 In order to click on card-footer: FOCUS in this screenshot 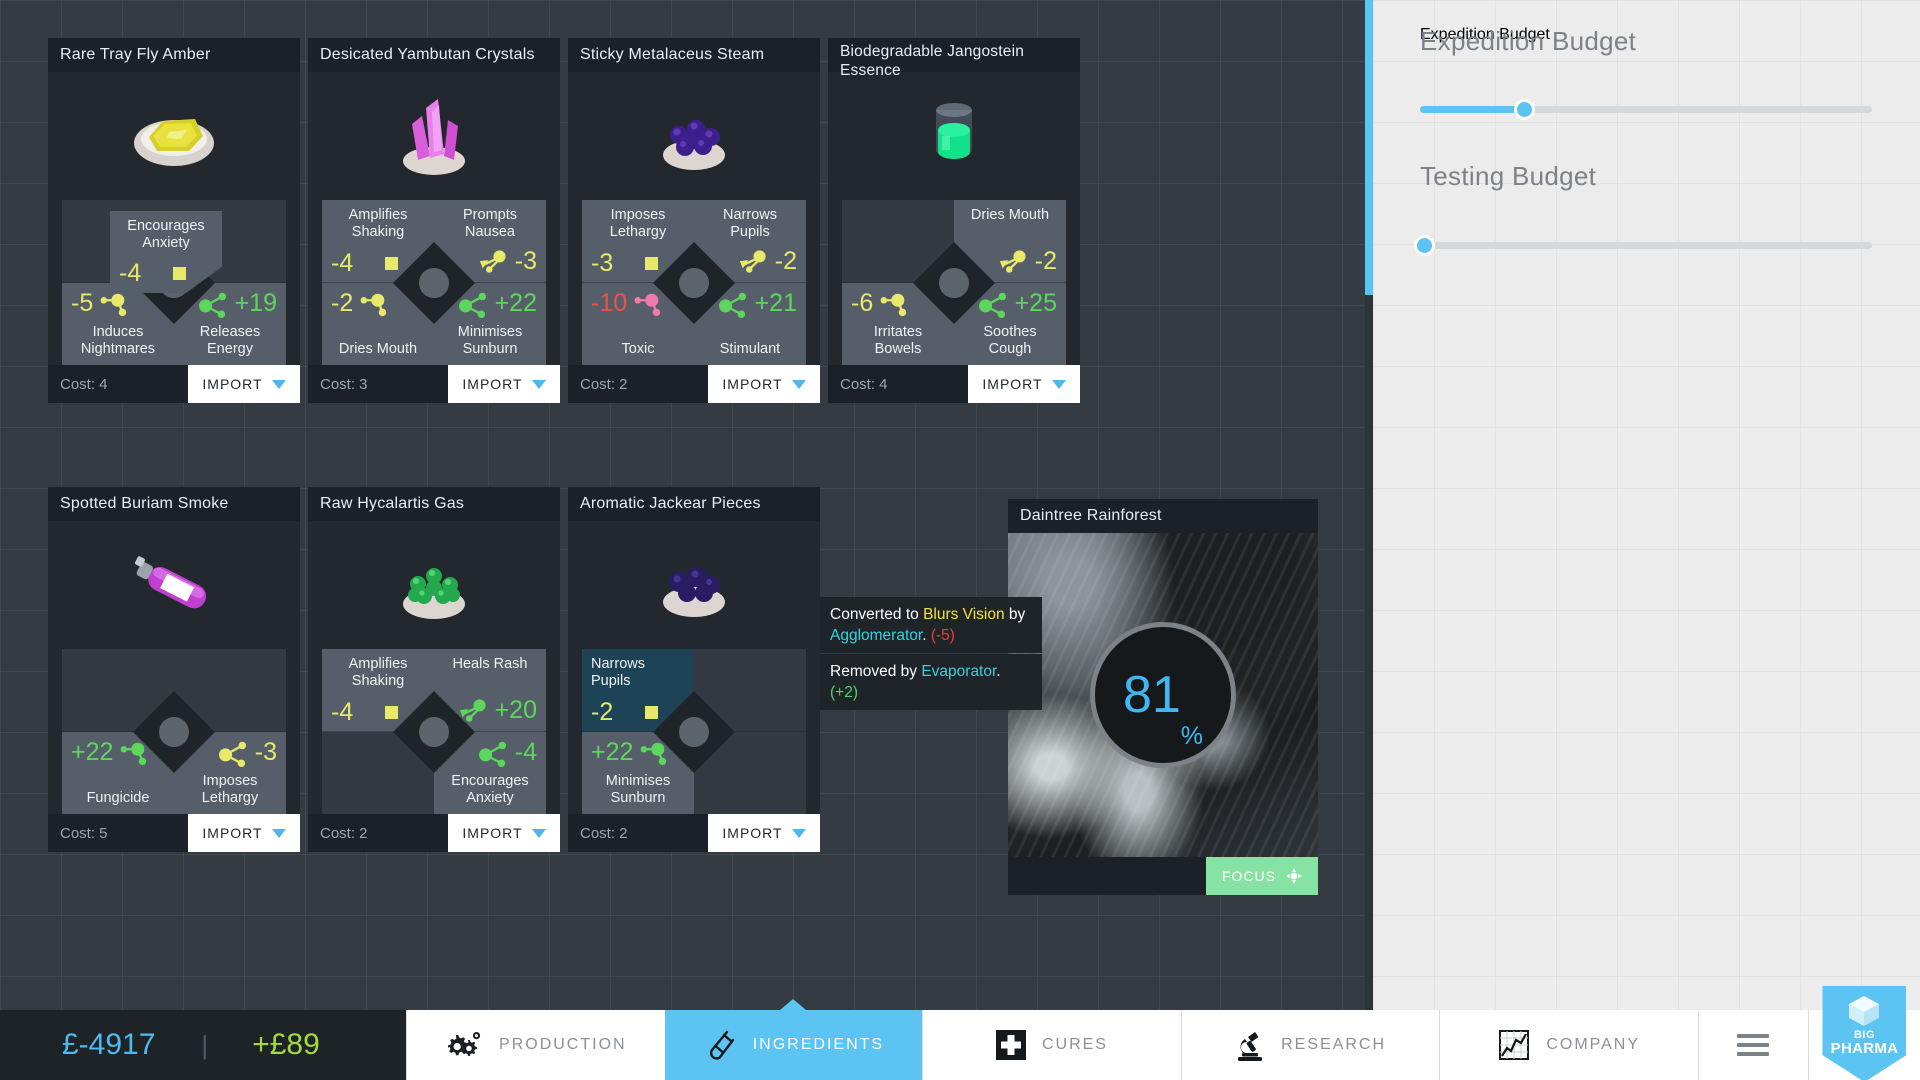, I will do `click(1163, 876)`.